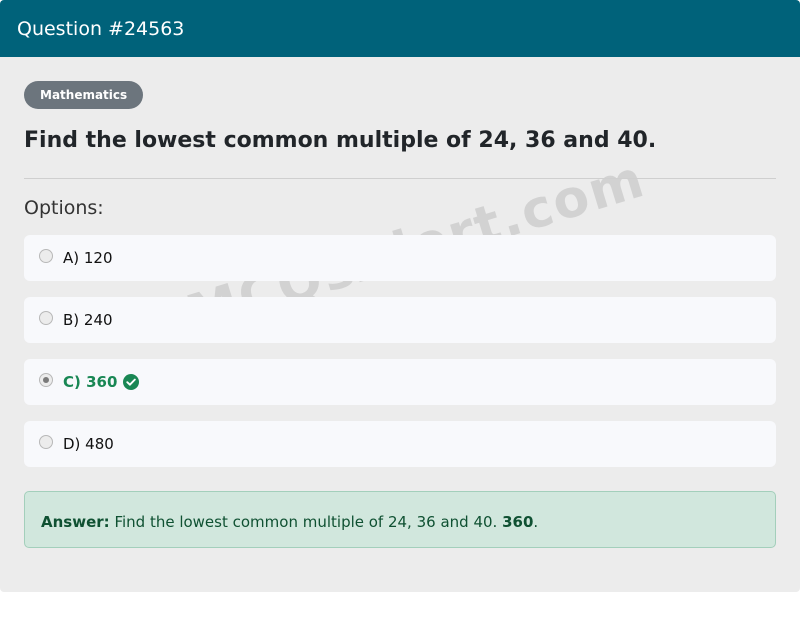 The image size is (800, 621). I want to click on option-c: C) 360, so click(400, 382).